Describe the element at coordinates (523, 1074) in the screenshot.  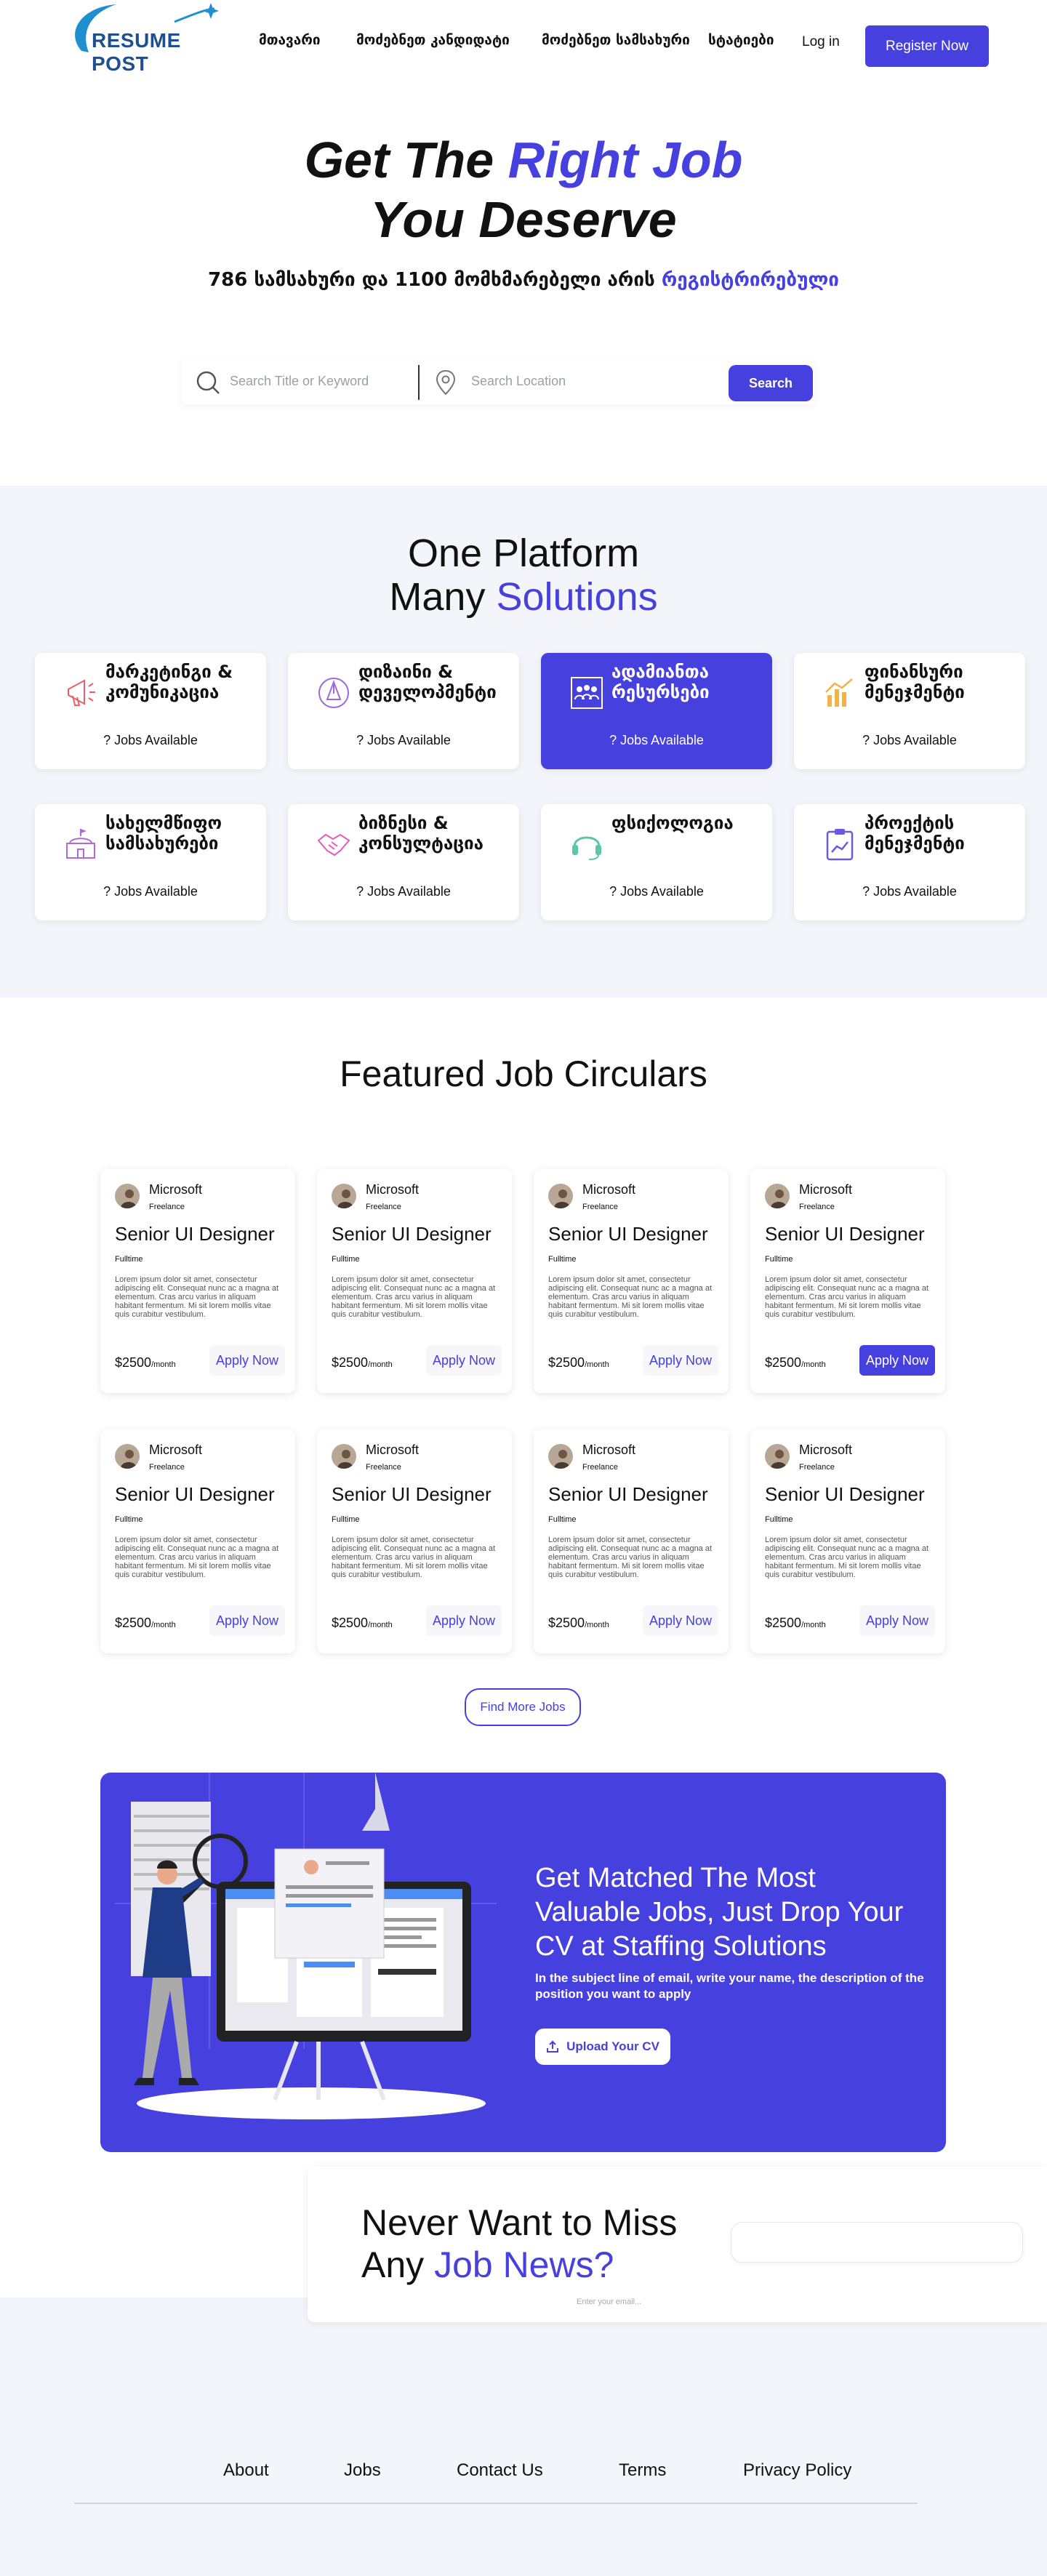
I see `jobs-title: Featured Job Circulars` at that location.